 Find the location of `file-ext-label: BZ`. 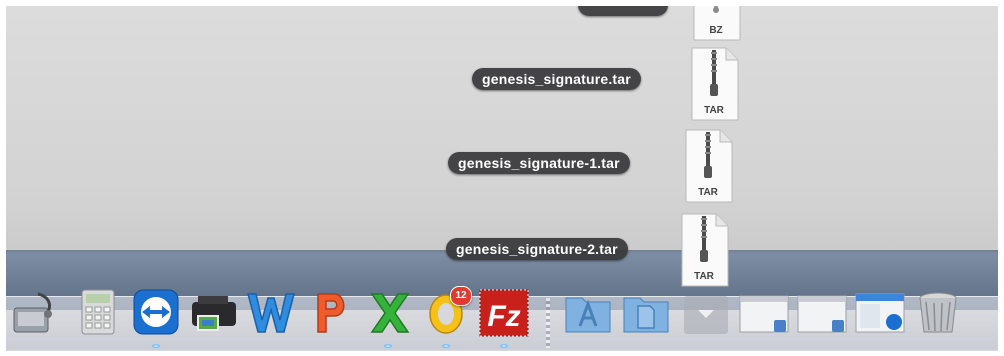

file-ext-label: BZ is located at coordinates (716, 30).